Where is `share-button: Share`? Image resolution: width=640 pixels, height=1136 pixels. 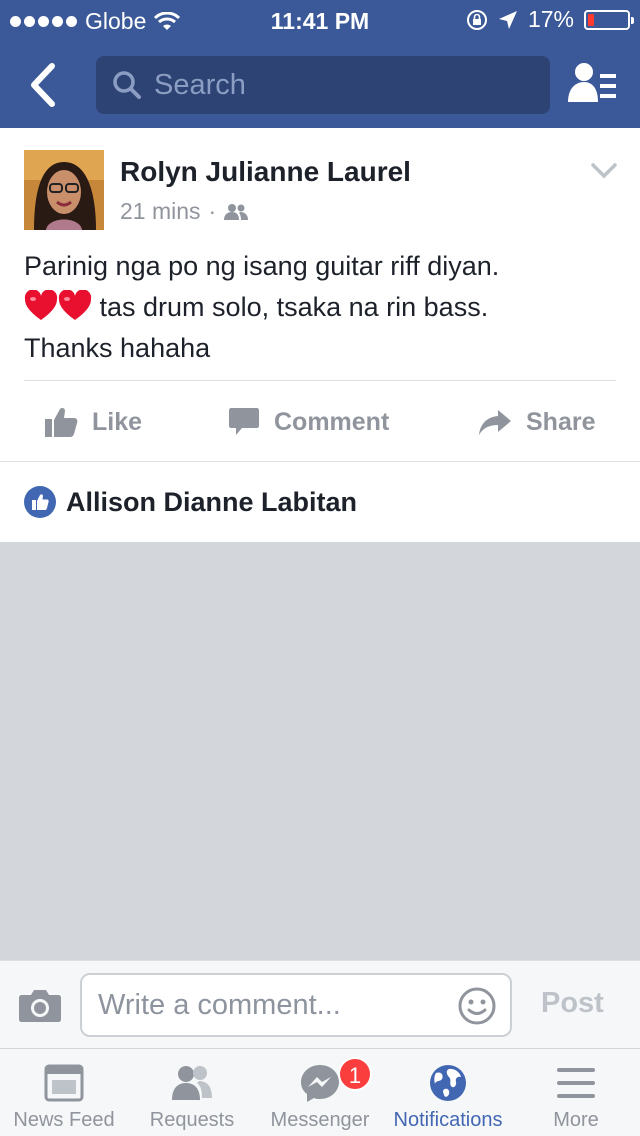 share-button: Share is located at coordinates (536, 422).